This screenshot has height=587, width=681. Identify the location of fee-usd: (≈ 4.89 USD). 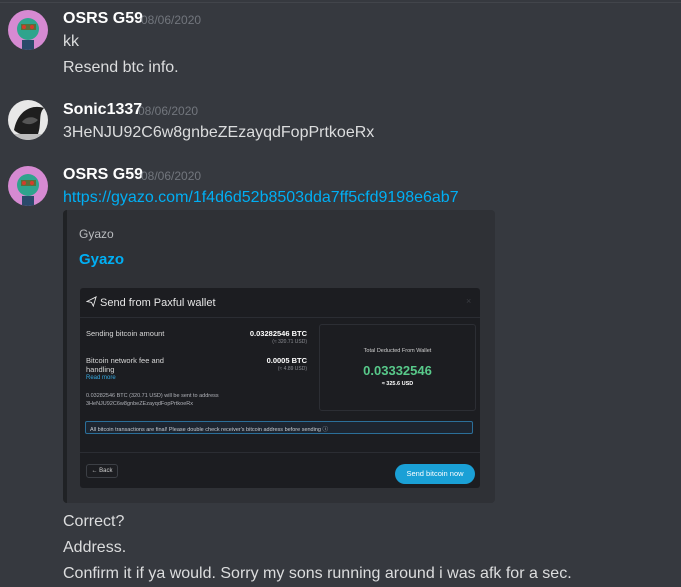
(292, 369).